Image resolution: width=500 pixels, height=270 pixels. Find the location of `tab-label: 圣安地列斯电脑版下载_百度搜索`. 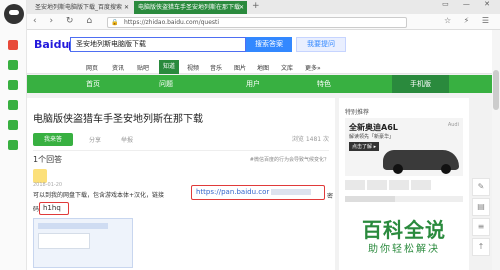

tab-label: 圣安地列斯电脑版下载_百度搜索 is located at coordinates (79, 7).